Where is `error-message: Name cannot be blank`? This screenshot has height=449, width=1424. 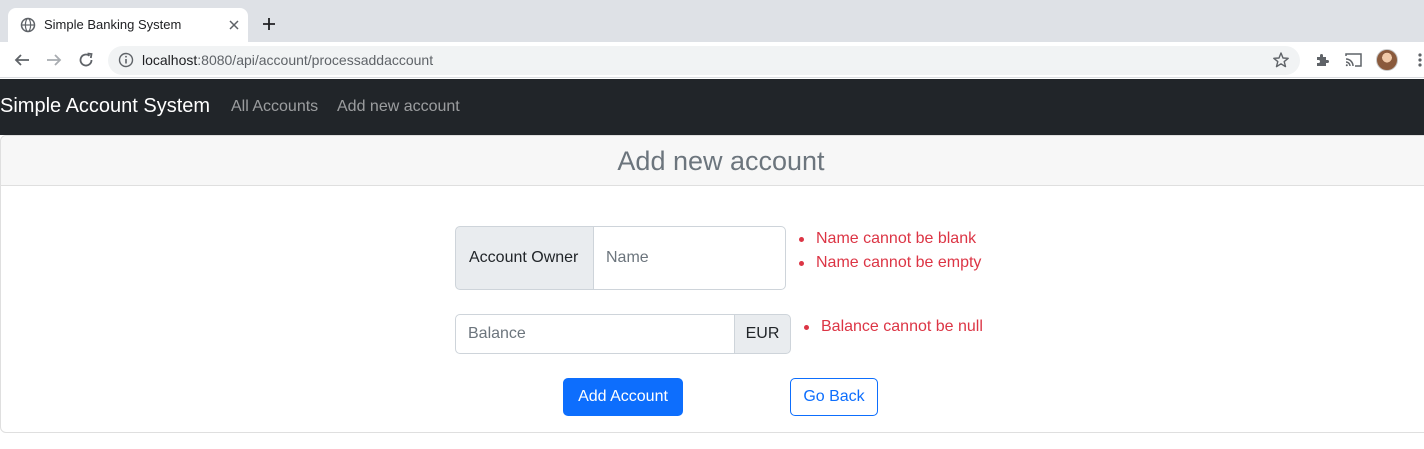 error-message: Name cannot be blank is located at coordinates (888, 239).